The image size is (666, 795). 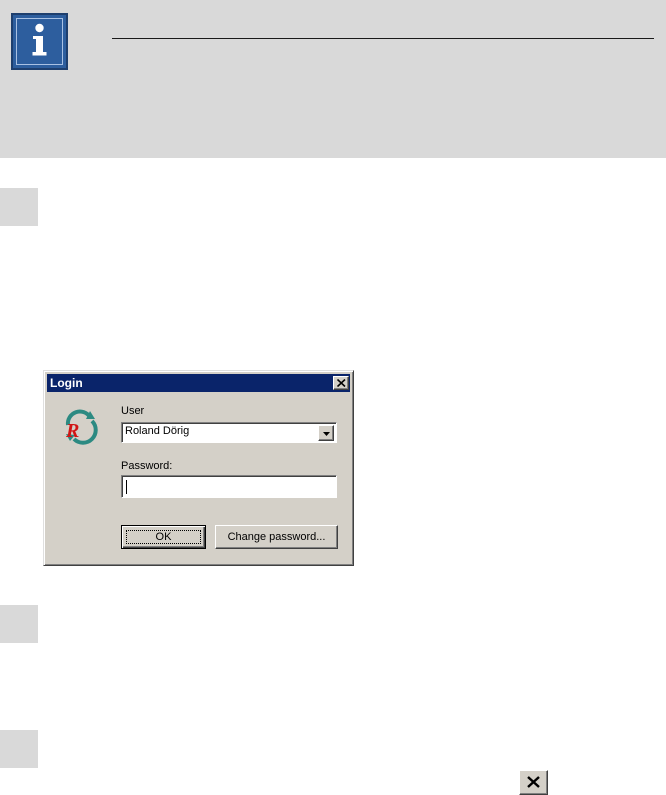 I want to click on dialog-titlebar: Login, so click(x=198, y=383).